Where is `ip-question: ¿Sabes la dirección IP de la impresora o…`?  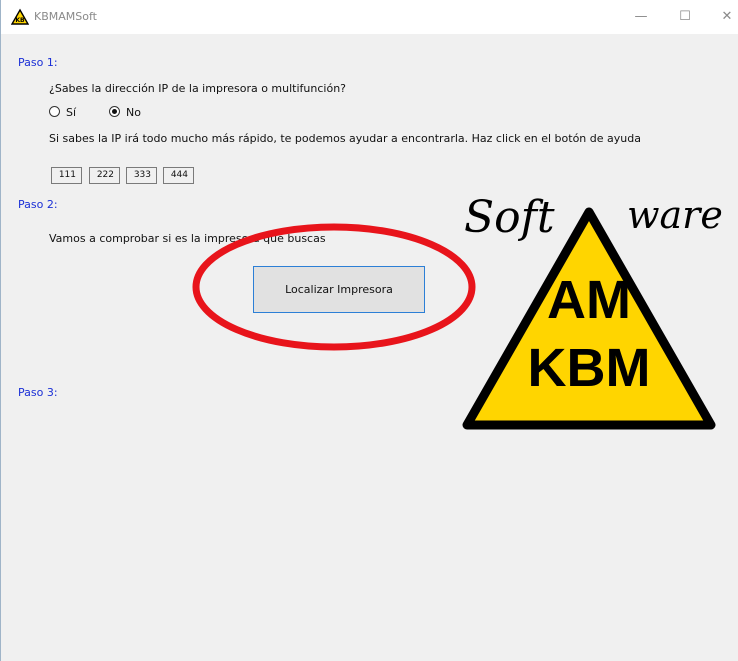
ip-question: ¿Sabes la dirección IP de la impresora o… is located at coordinates (198, 88).